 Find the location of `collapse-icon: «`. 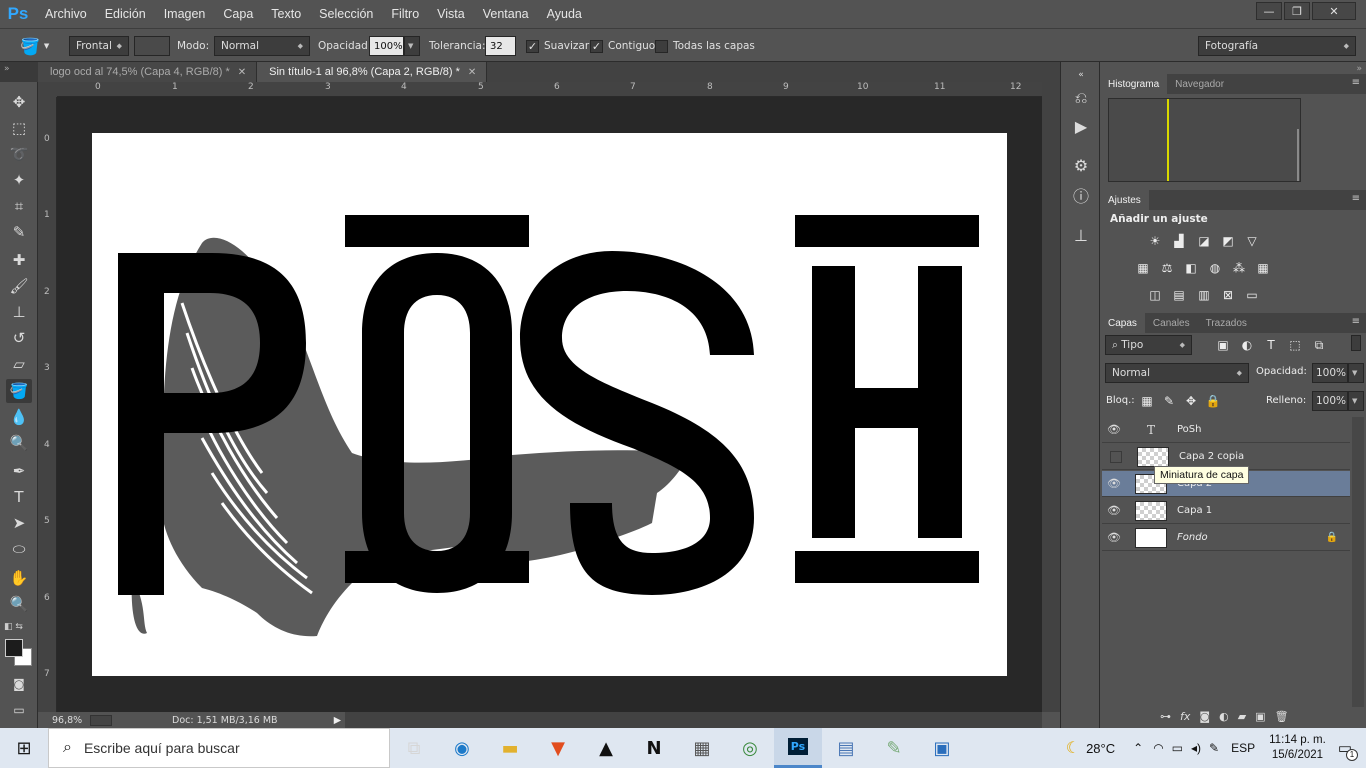

collapse-icon: « is located at coordinates (1081, 75).